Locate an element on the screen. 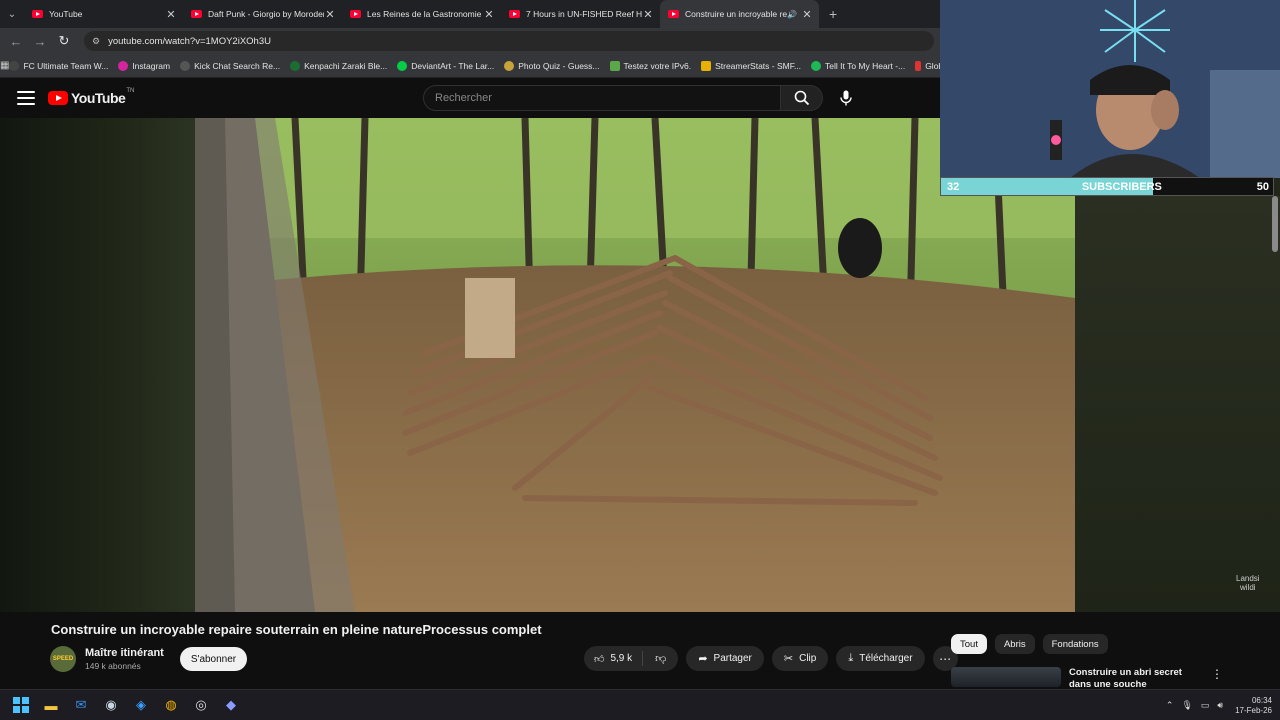 The height and width of the screenshot is (720, 1280). subscribe-button: S'abonner is located at coordinates (213, 659).